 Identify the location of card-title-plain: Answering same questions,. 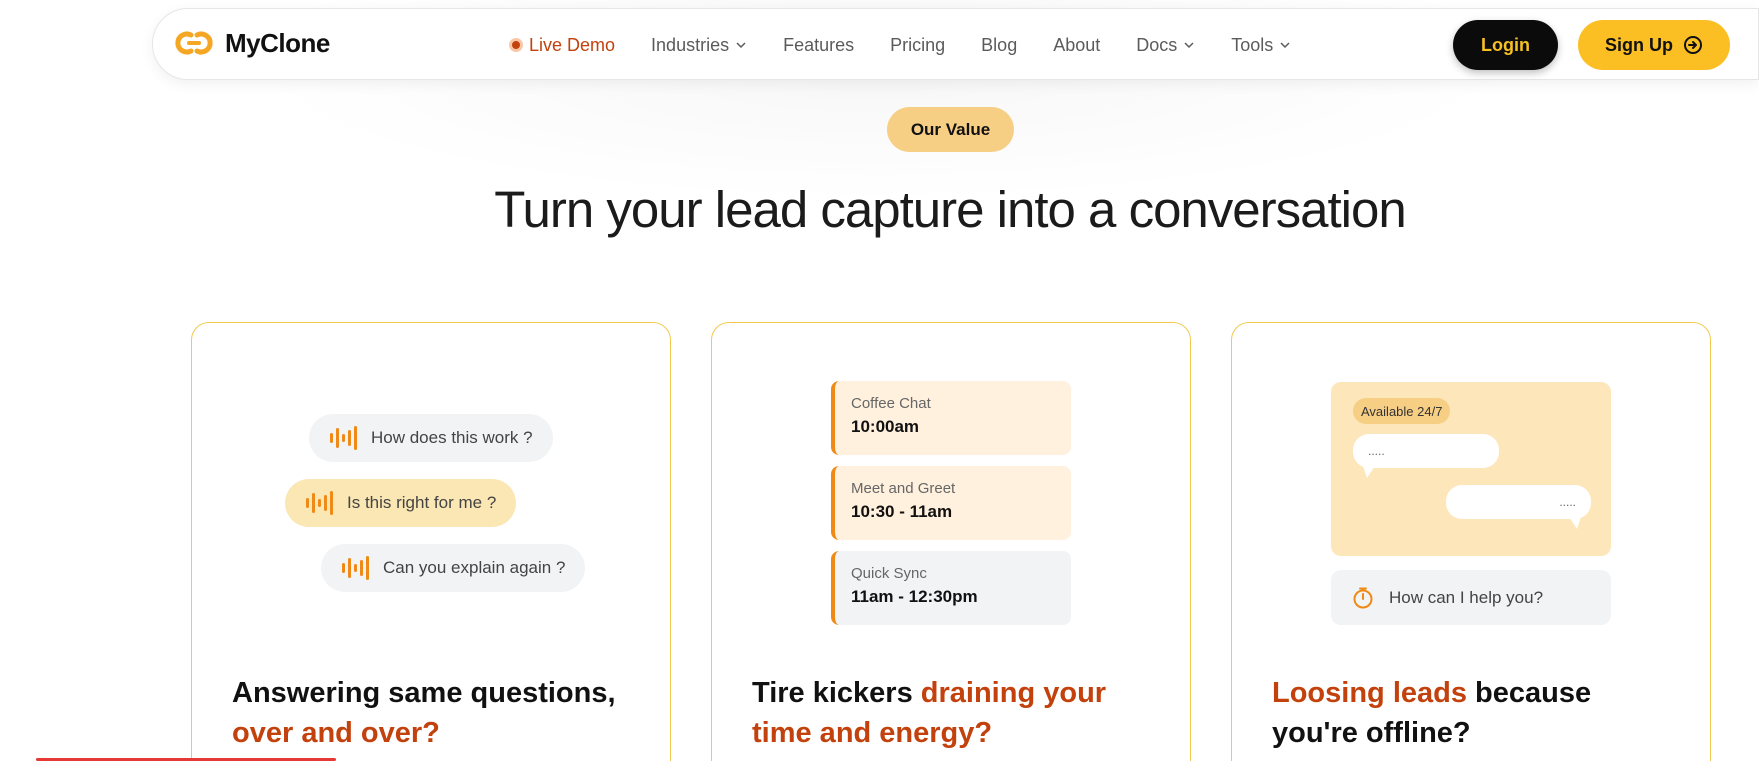
(424, 693).